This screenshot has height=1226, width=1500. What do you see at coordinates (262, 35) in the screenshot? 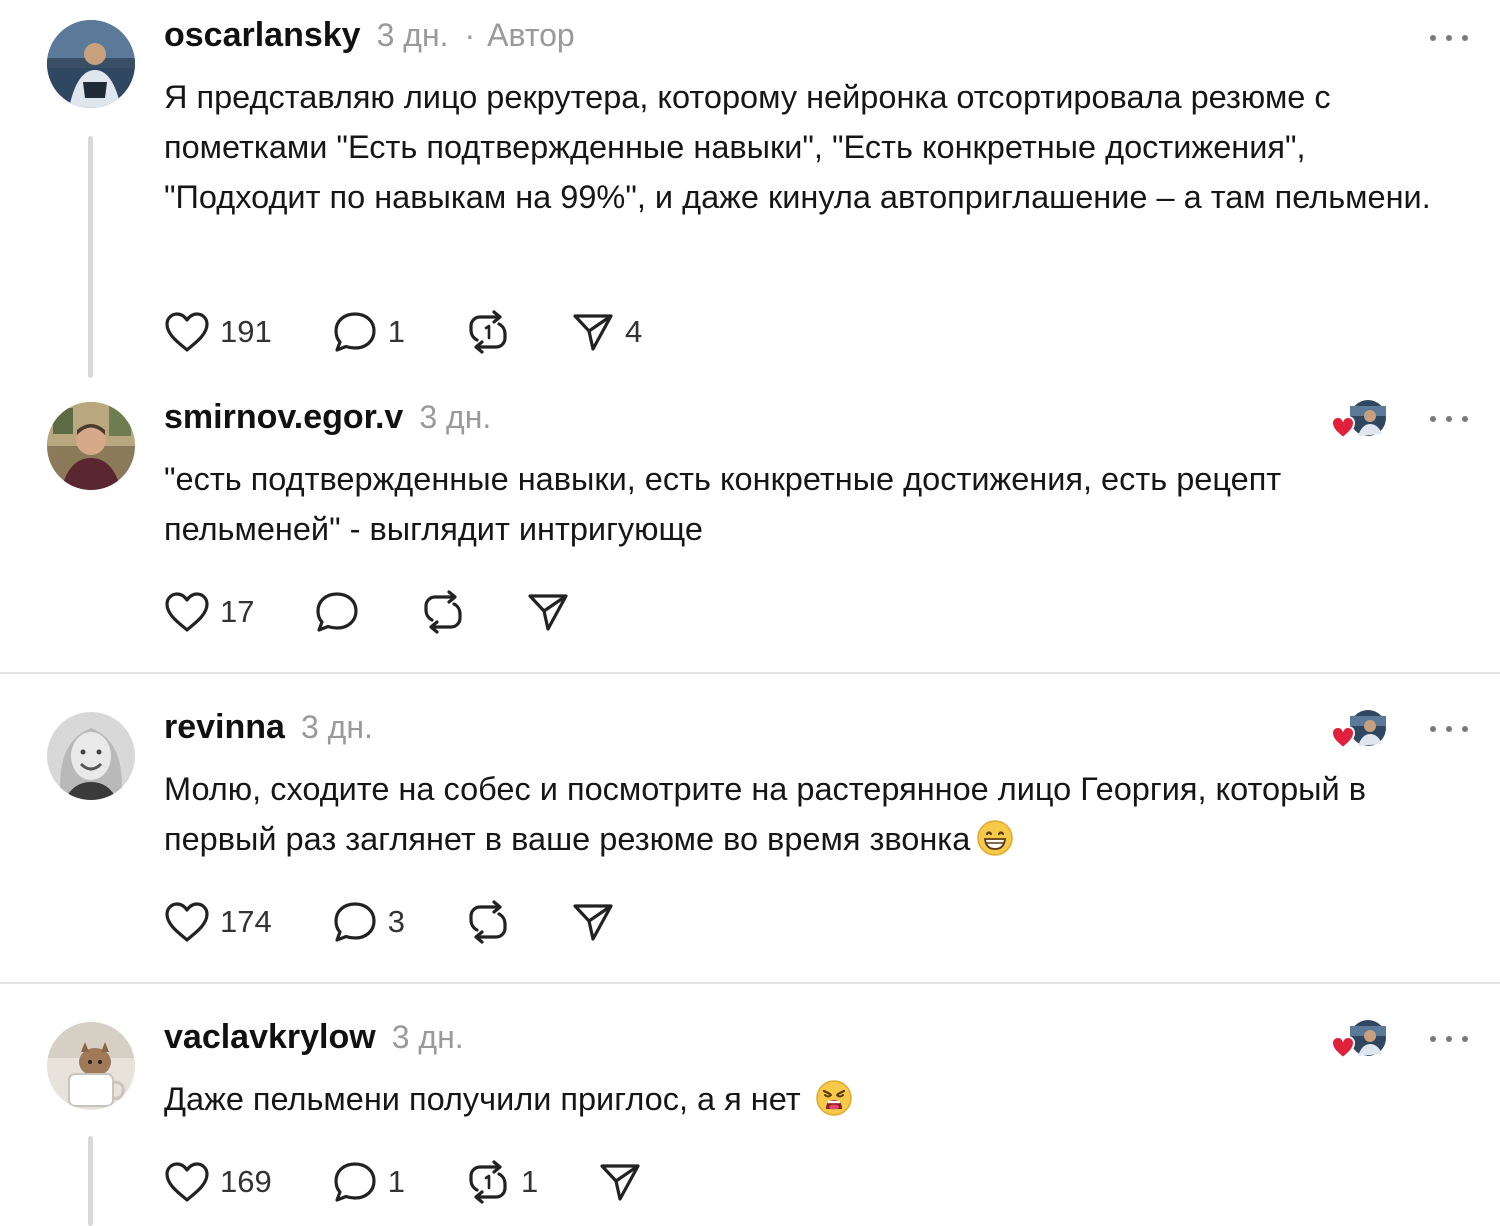
I see `username: oscarlansky` at bounding box center [262, 35].